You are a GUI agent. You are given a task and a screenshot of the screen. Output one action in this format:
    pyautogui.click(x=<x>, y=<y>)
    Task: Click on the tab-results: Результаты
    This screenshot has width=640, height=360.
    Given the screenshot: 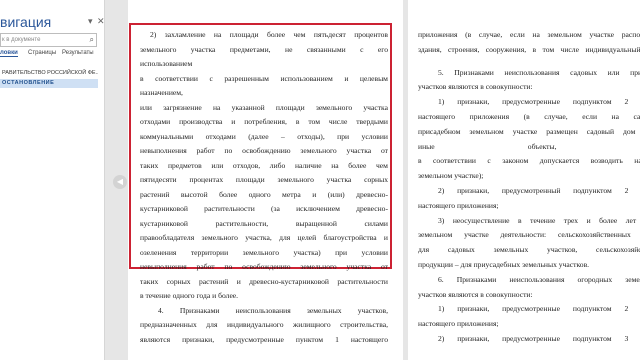 What is the action you would take?
    pyautogui.click(x=78, y=53)
    